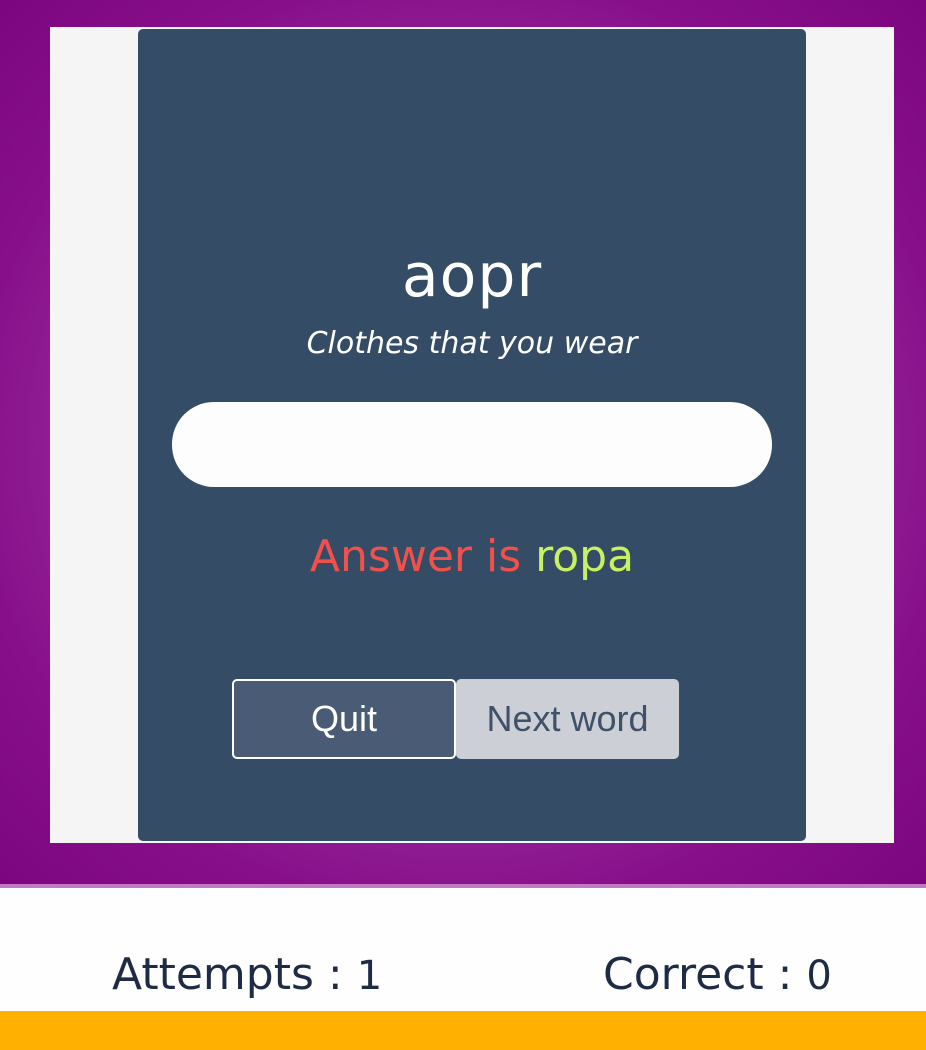  I want to click on attempts-value: 1, so click(369, 976).